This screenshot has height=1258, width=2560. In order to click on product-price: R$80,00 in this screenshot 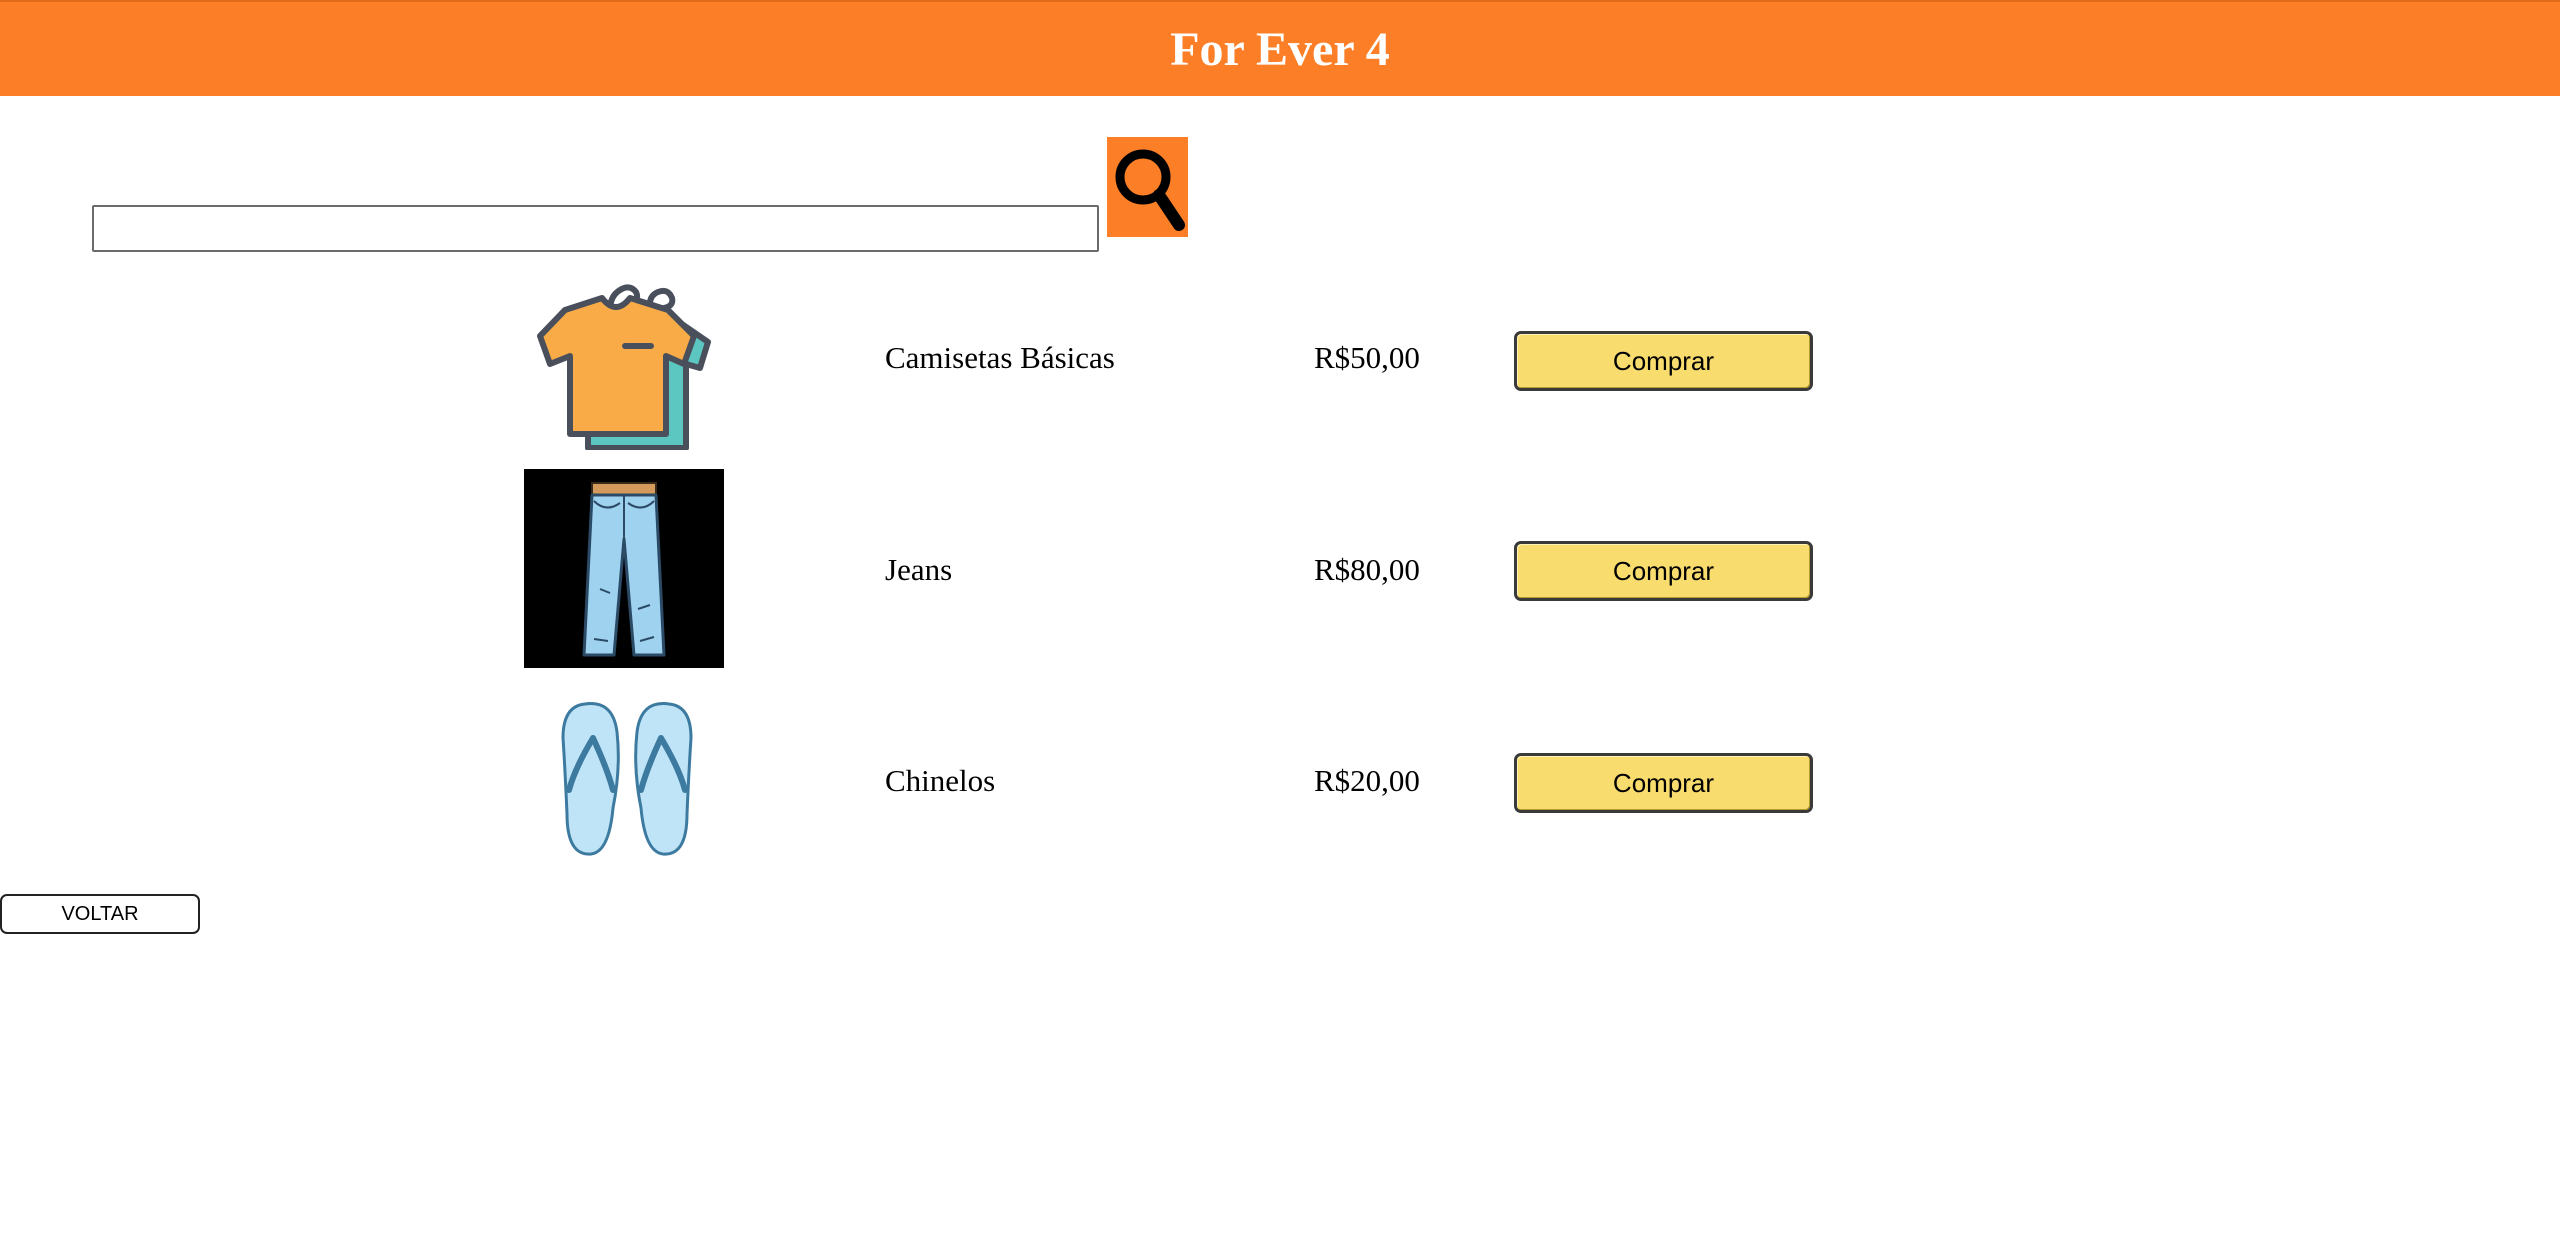, I will do `click(1367, 569)`.